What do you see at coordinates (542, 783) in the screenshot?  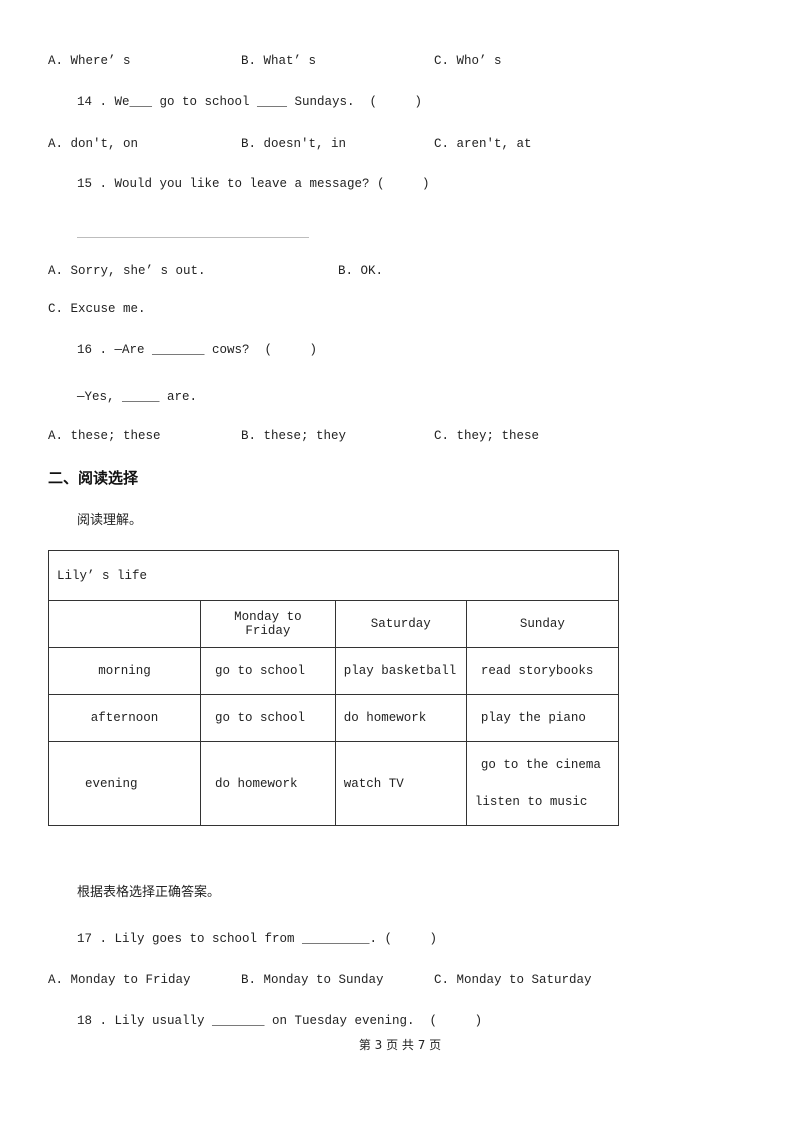 I see `table-cell-multi: go to the cinema listen to music` at bounding box center [542, 783].